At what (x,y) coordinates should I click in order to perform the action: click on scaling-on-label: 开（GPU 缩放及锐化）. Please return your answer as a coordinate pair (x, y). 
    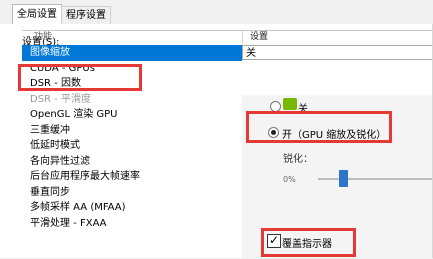
    Looking at the image, I should click on (334, 133).